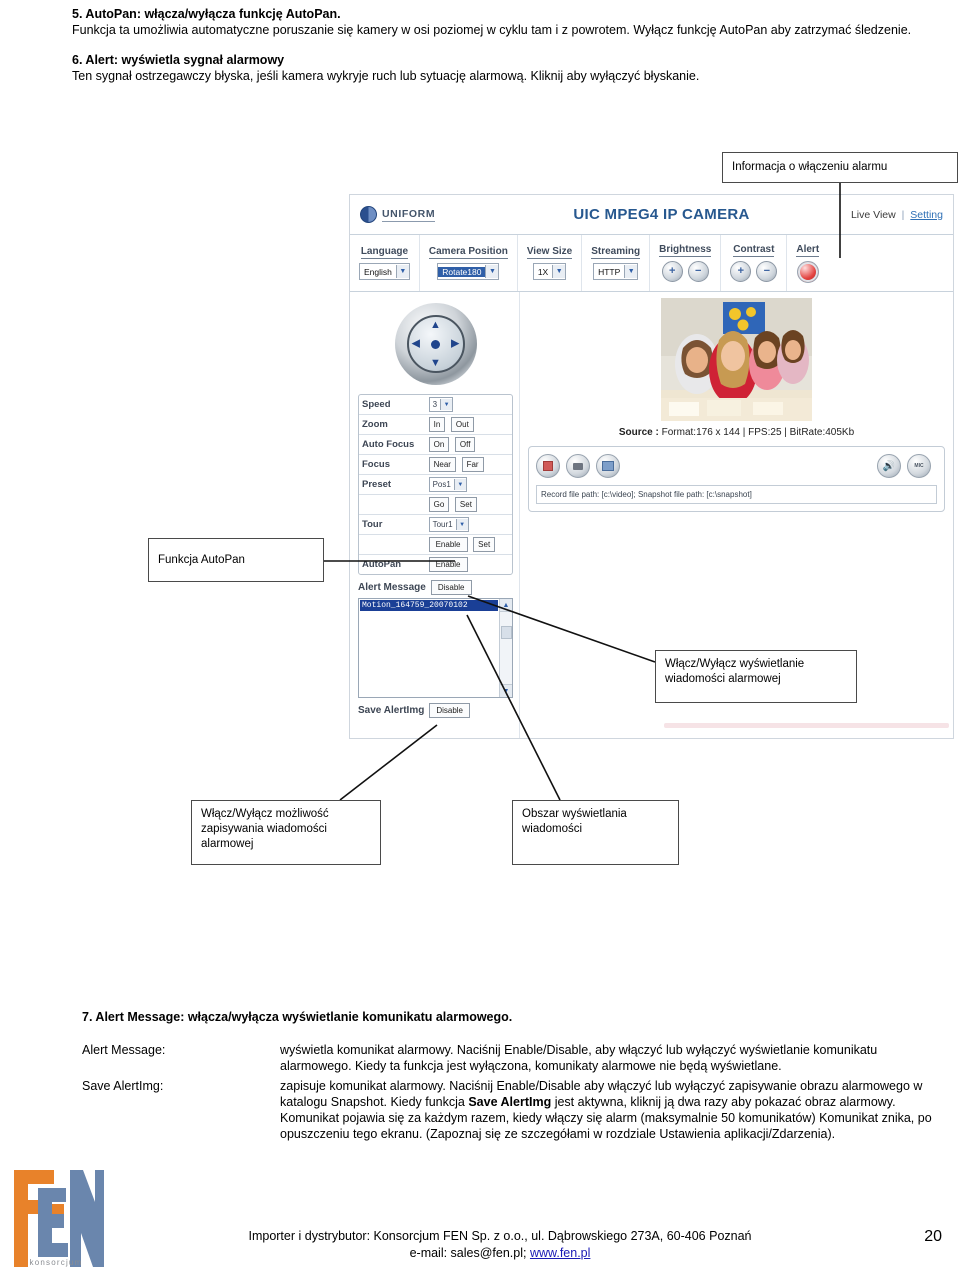  Describe the element at coordinates (807, 271) in the screenshot. I see `alert-led-icon` at that location.